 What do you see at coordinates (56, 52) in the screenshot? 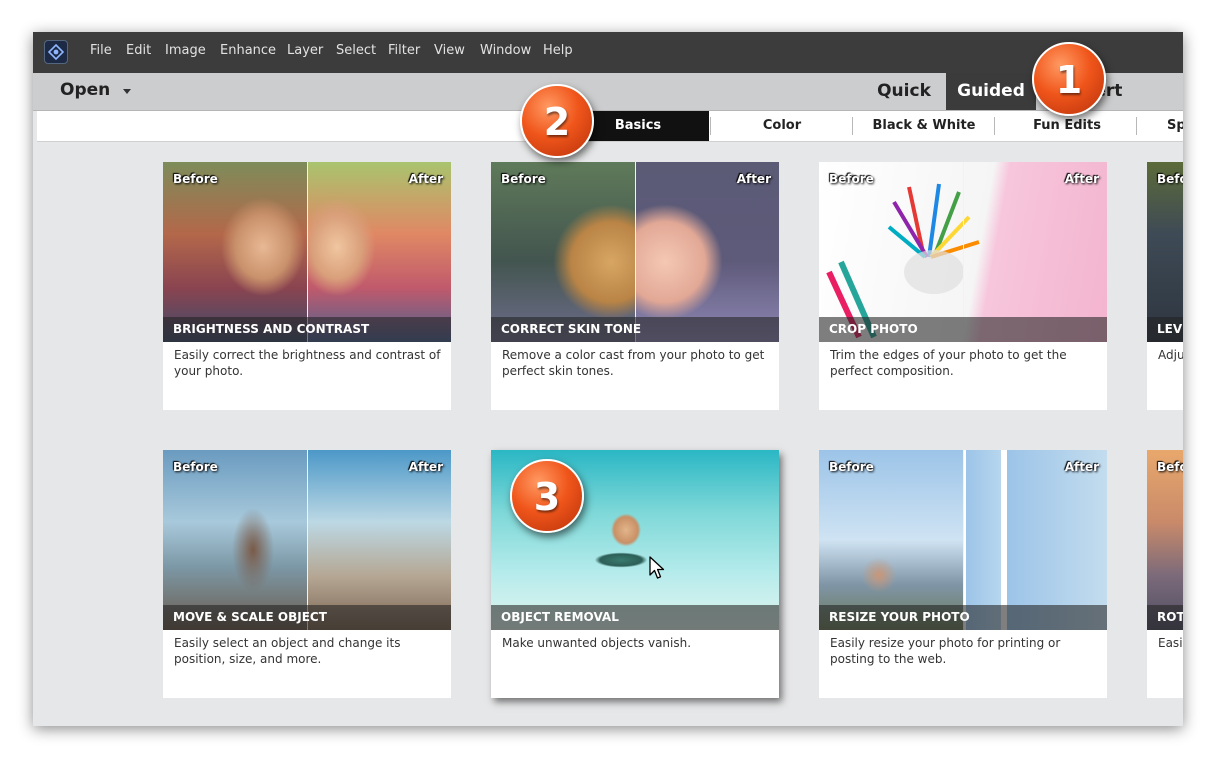
I see `app-logo-icon` at bounding box center [56, 52].